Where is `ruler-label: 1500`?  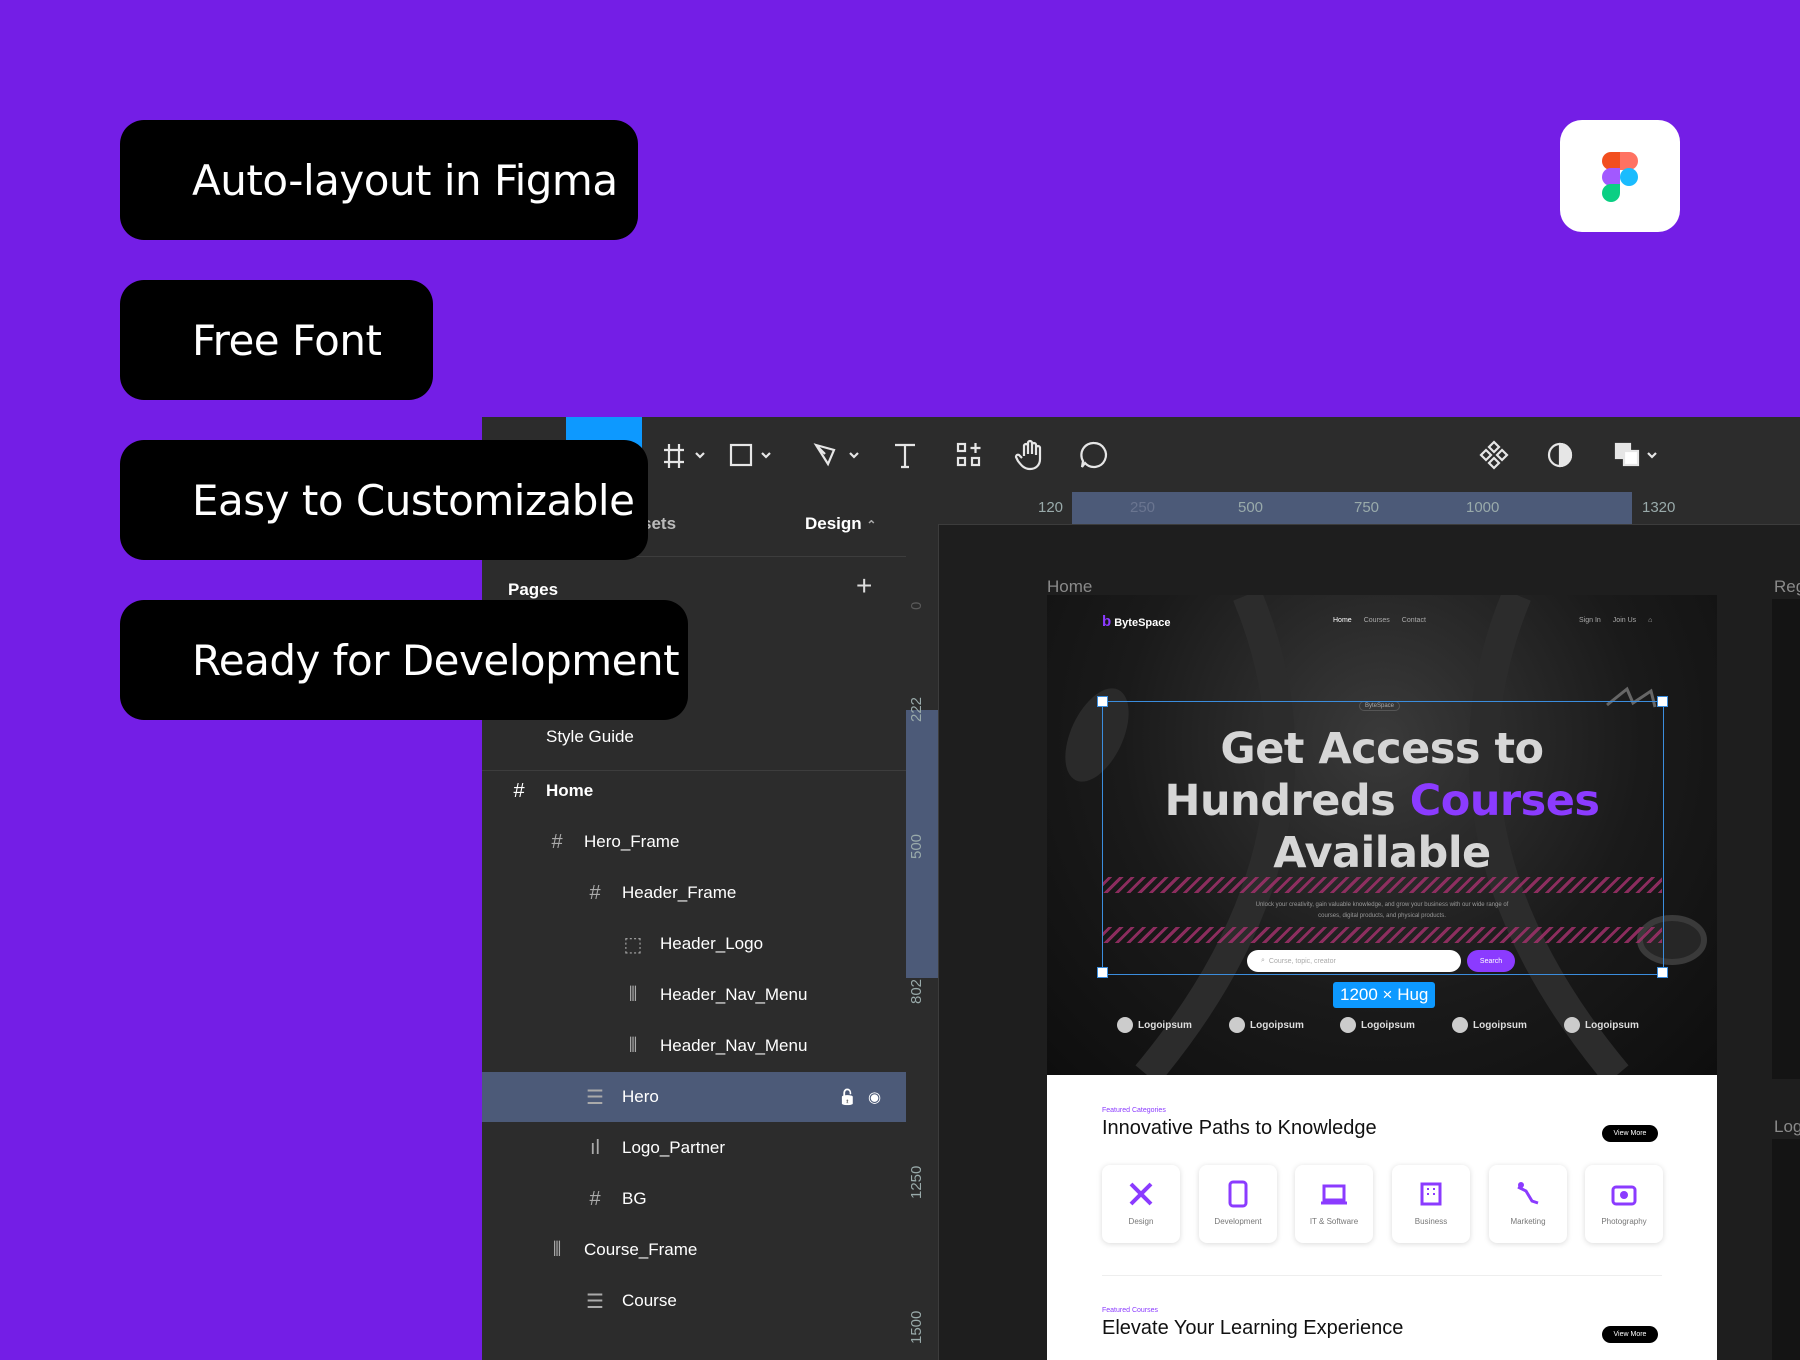 ruler-label: 1500 is located at coordinates (916, 1327).